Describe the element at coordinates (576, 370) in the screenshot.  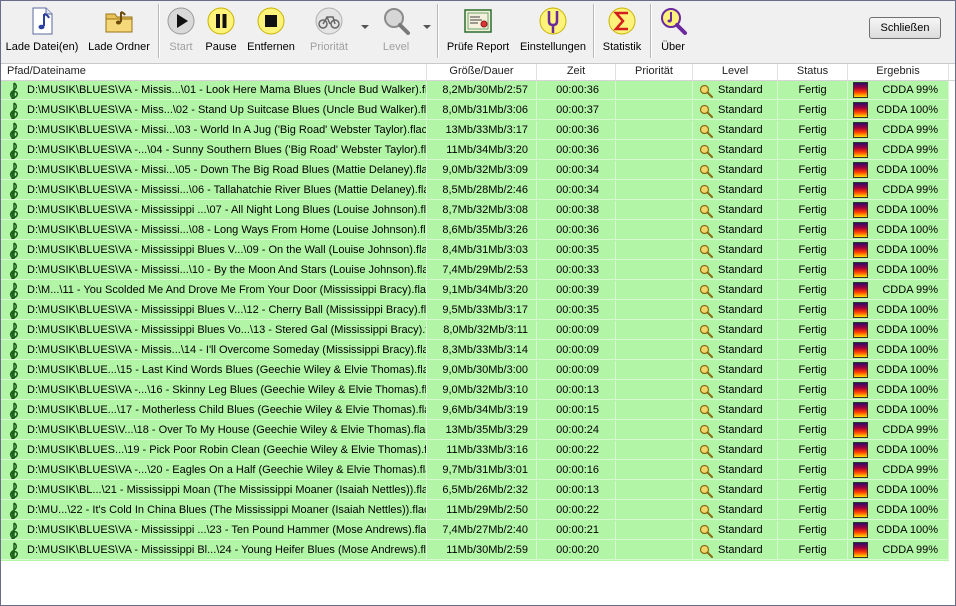
I see `time-cell: 00:00:09` at that location.